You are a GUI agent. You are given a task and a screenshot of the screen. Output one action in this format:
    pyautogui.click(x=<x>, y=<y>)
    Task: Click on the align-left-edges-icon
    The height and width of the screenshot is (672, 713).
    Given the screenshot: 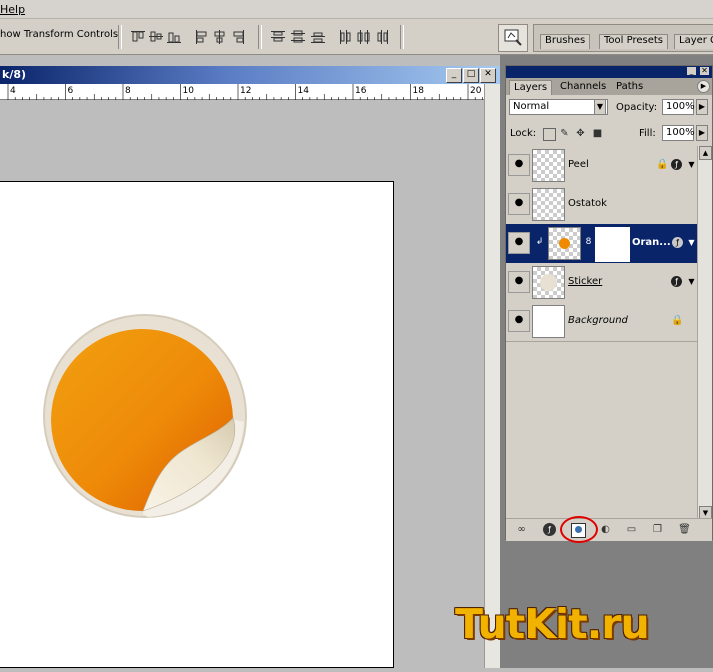 What is the action you would take?
    pyautogui.click(x=202, y=37)
    